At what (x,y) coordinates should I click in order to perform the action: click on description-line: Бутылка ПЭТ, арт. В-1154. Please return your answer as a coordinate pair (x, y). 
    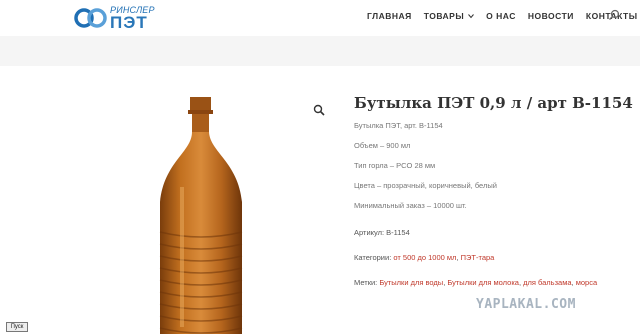
    Looking at the image, I should click on (398, 125).